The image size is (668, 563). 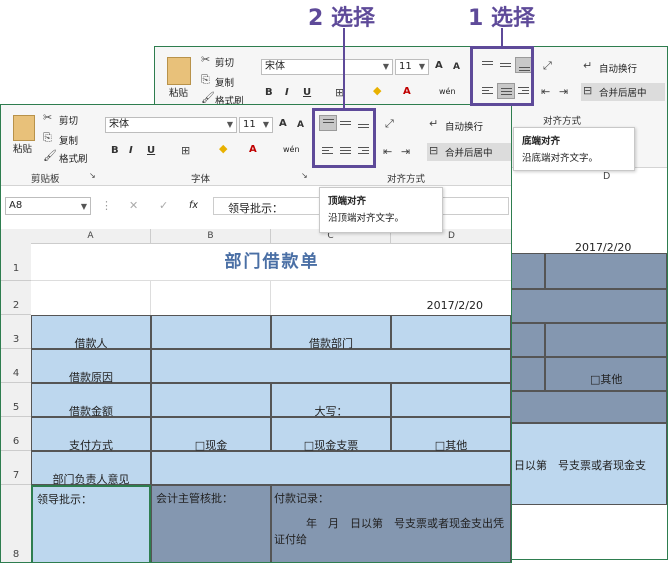 I want to click on cancel-icon: ✕, so click(x=133, y=205).